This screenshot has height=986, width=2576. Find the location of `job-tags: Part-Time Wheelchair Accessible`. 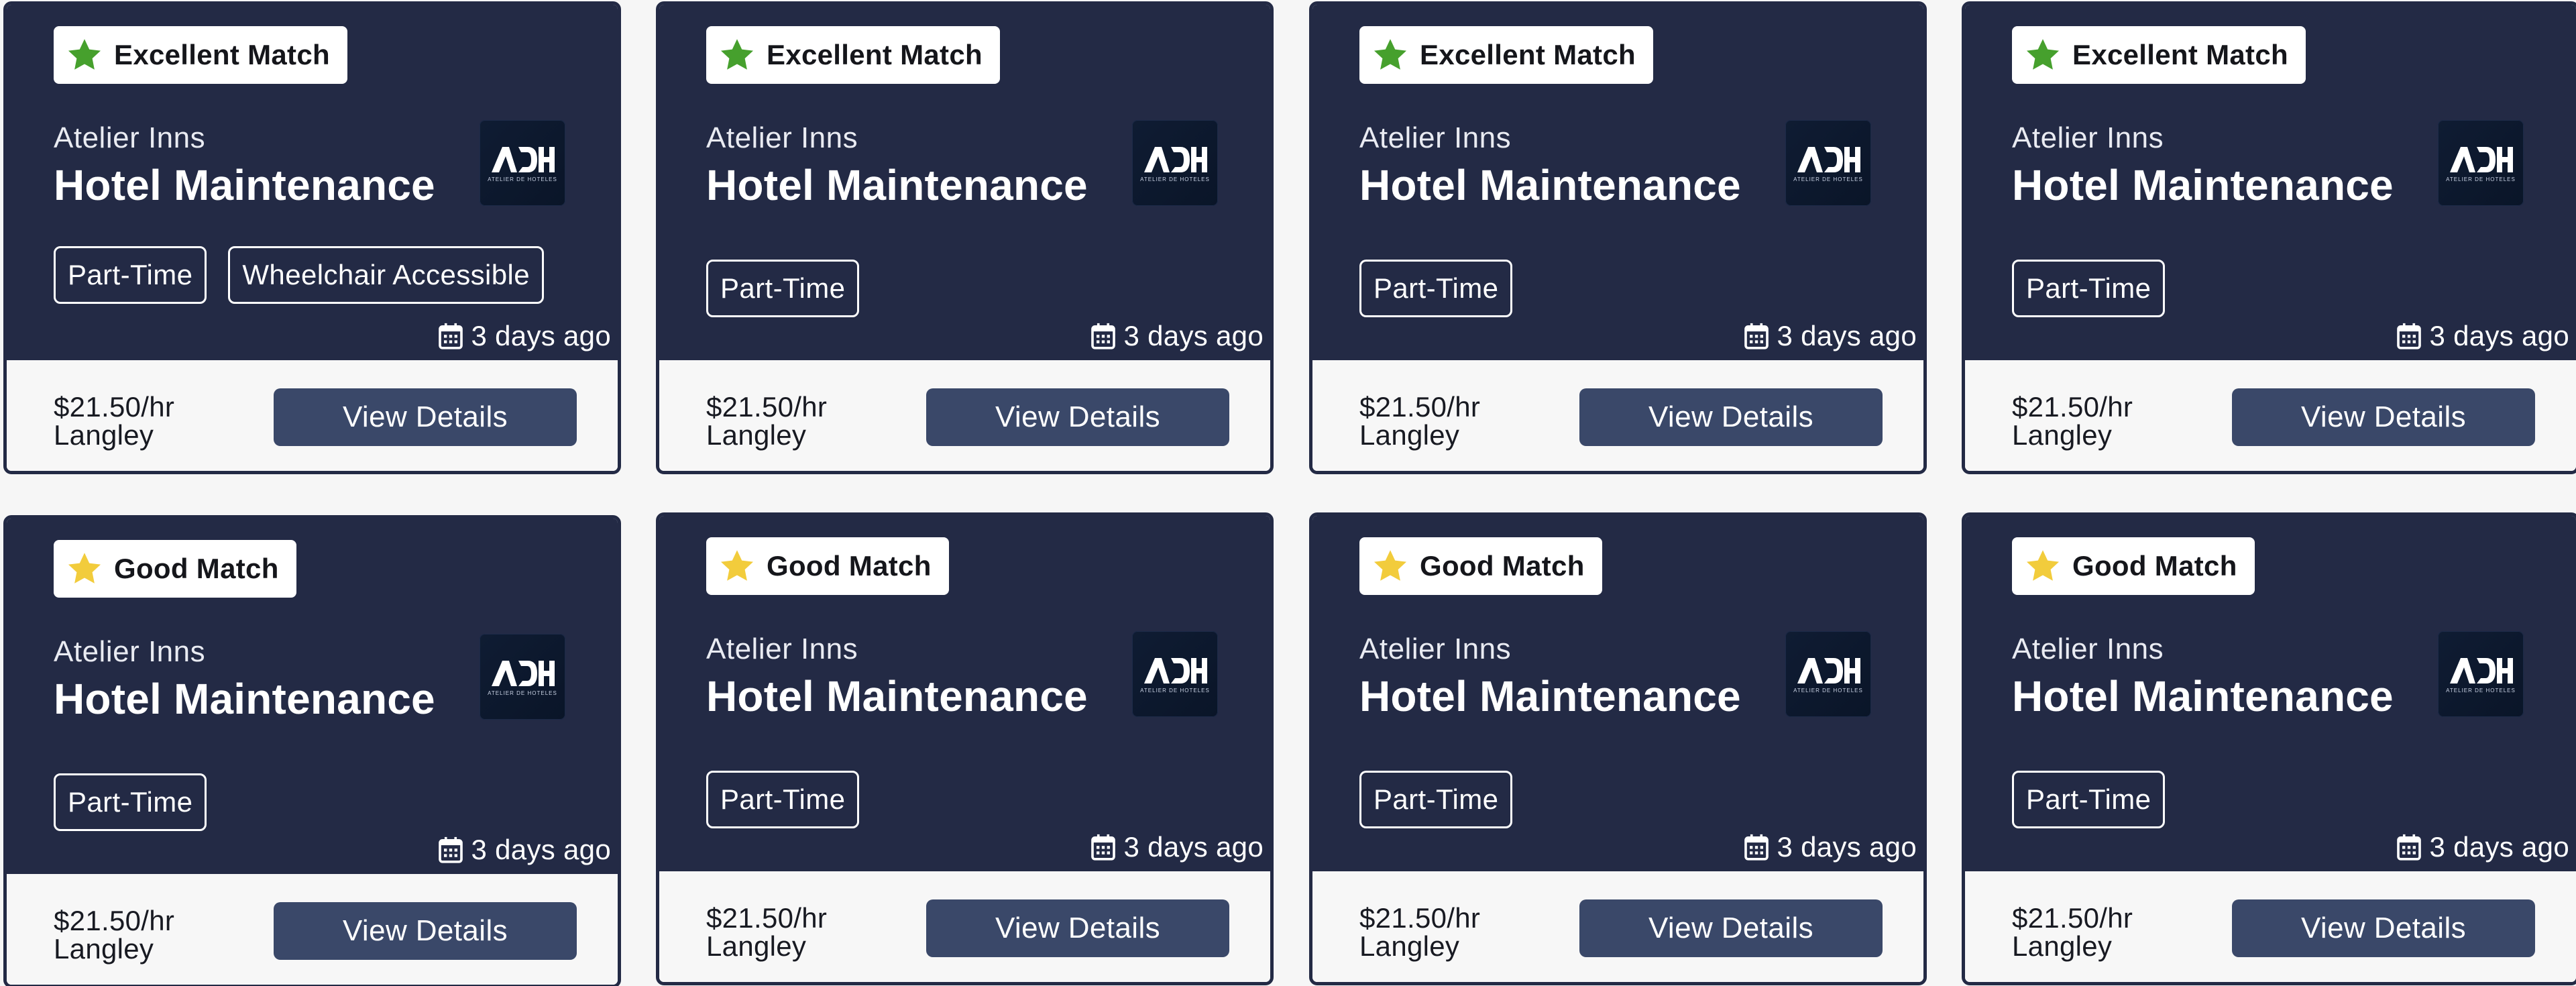

job-tags: Part-Time Wheelchair Accessible is located at coordinates (299, 275).